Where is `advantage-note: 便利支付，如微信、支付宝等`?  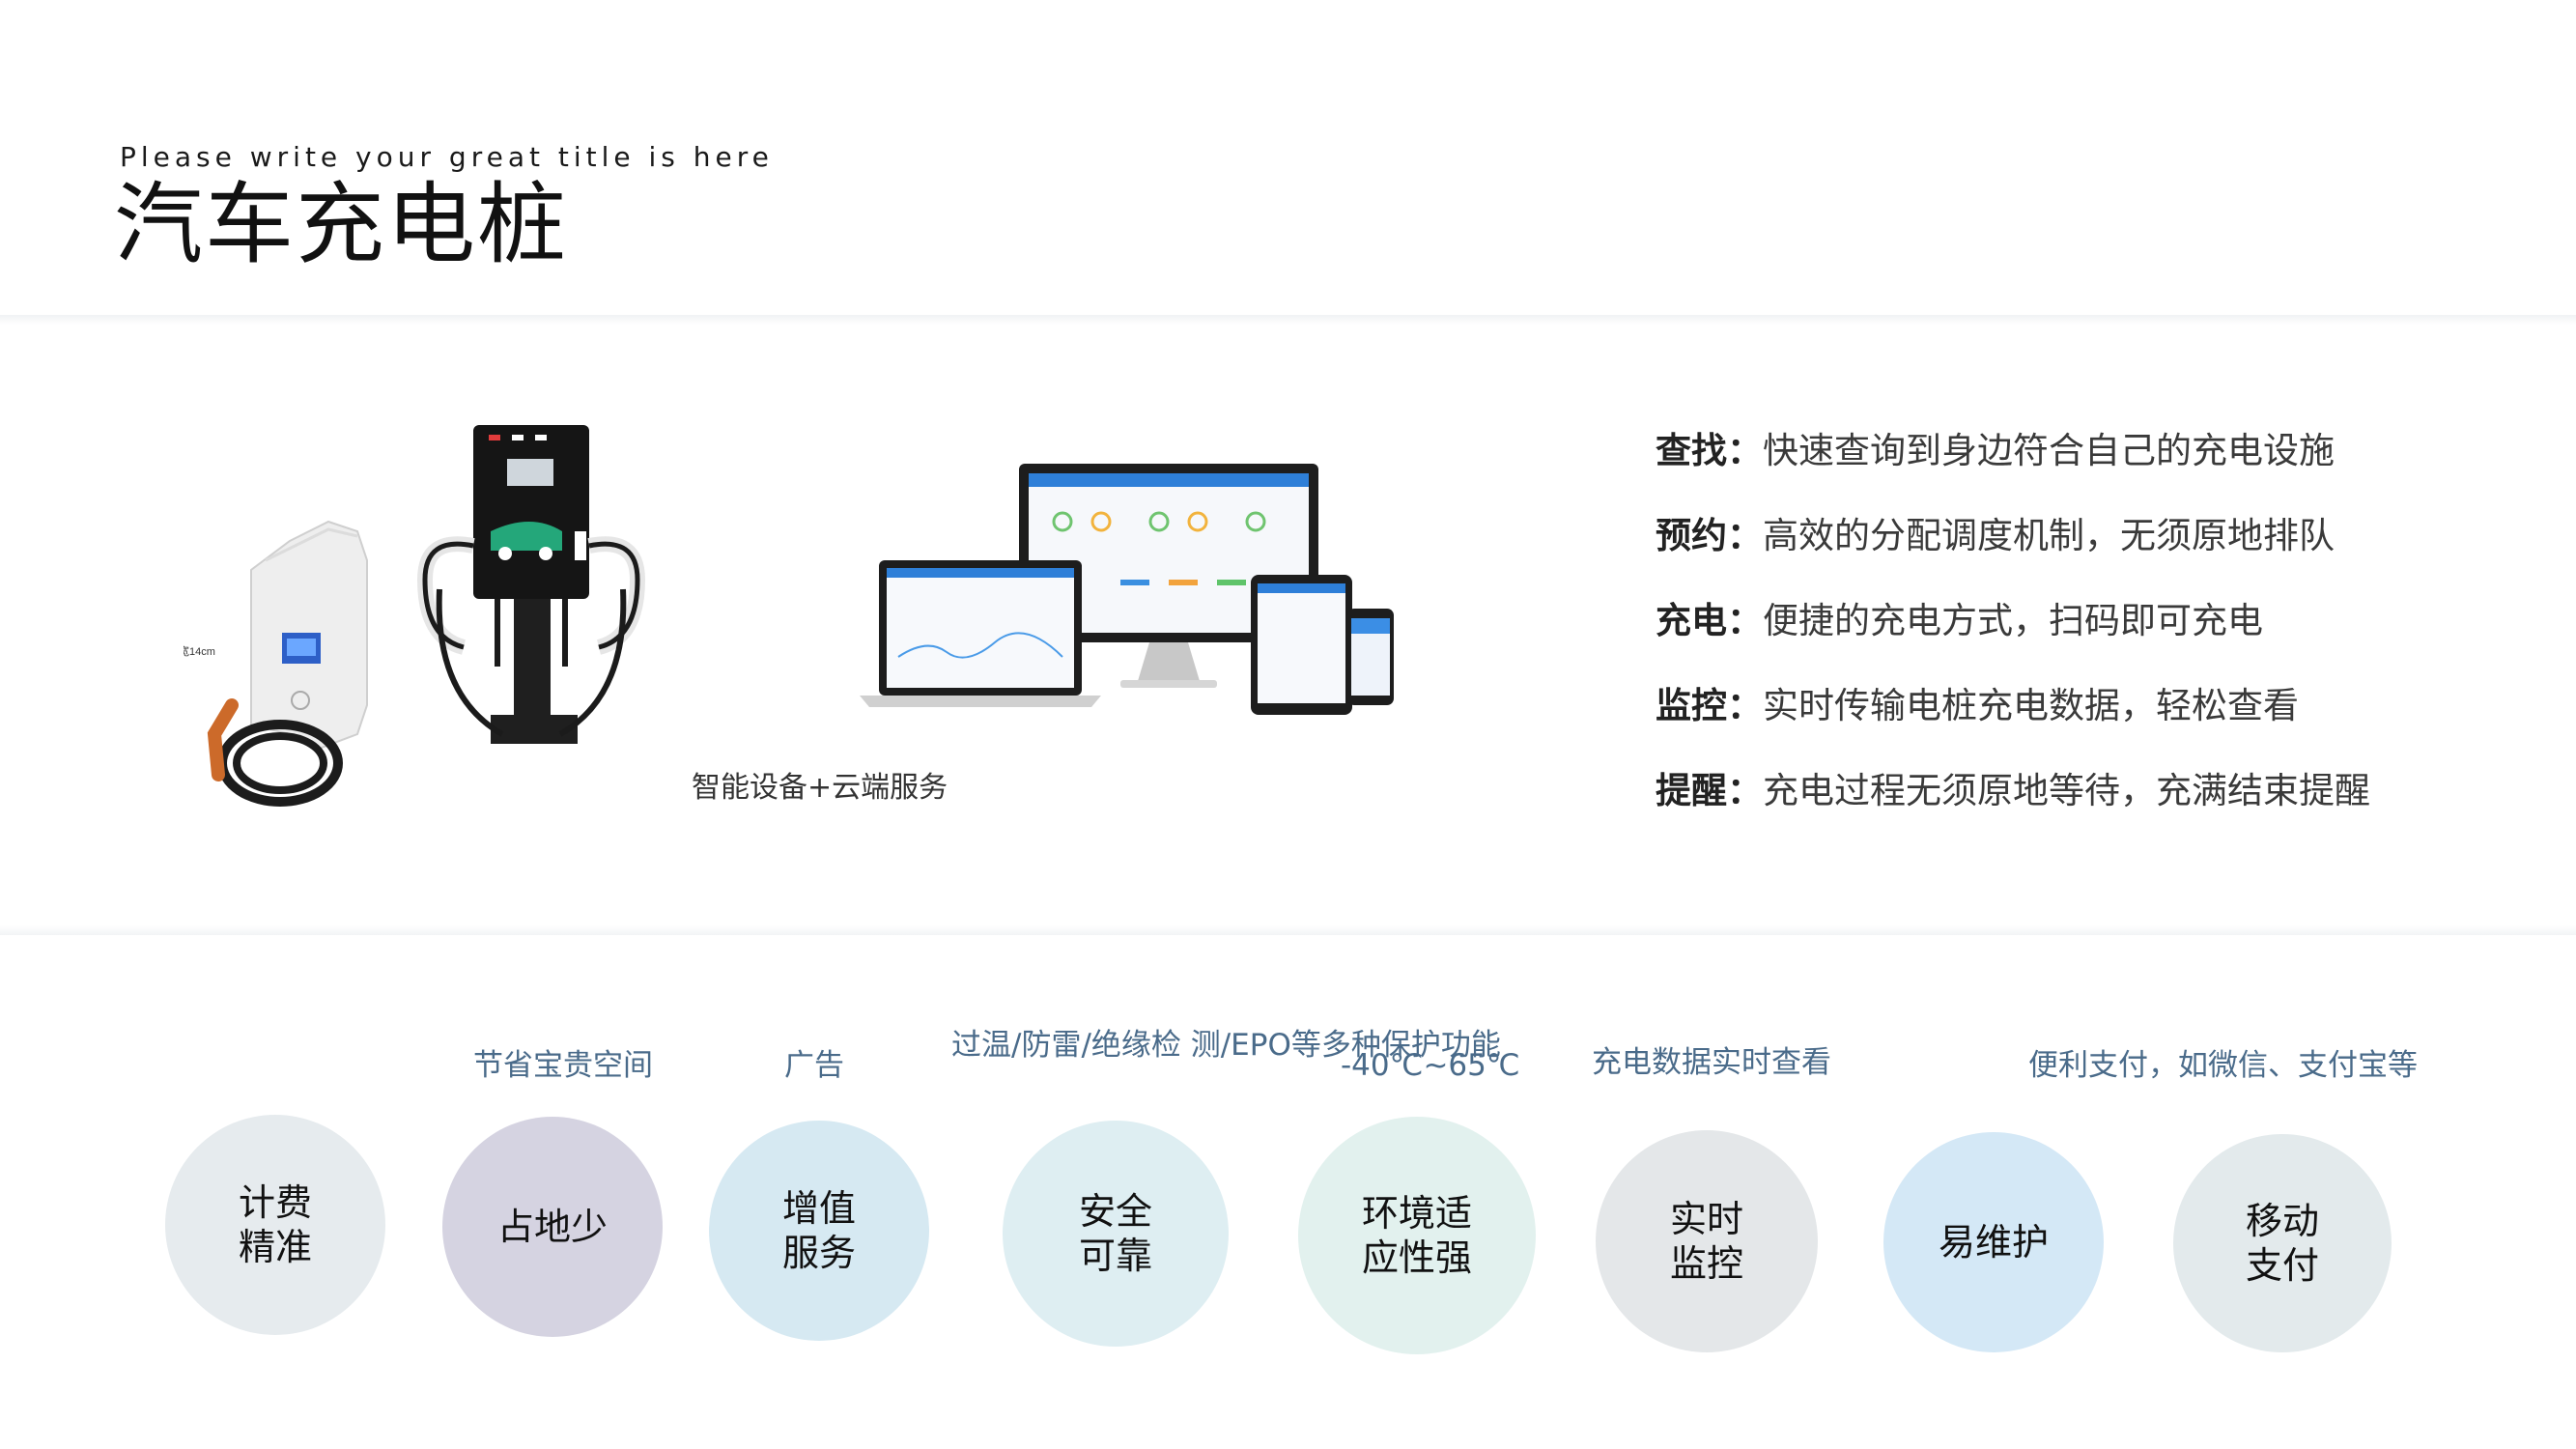 advantage-note: 便利支付，如微信、支付宝等 is located at coordinates (2223, 1065).